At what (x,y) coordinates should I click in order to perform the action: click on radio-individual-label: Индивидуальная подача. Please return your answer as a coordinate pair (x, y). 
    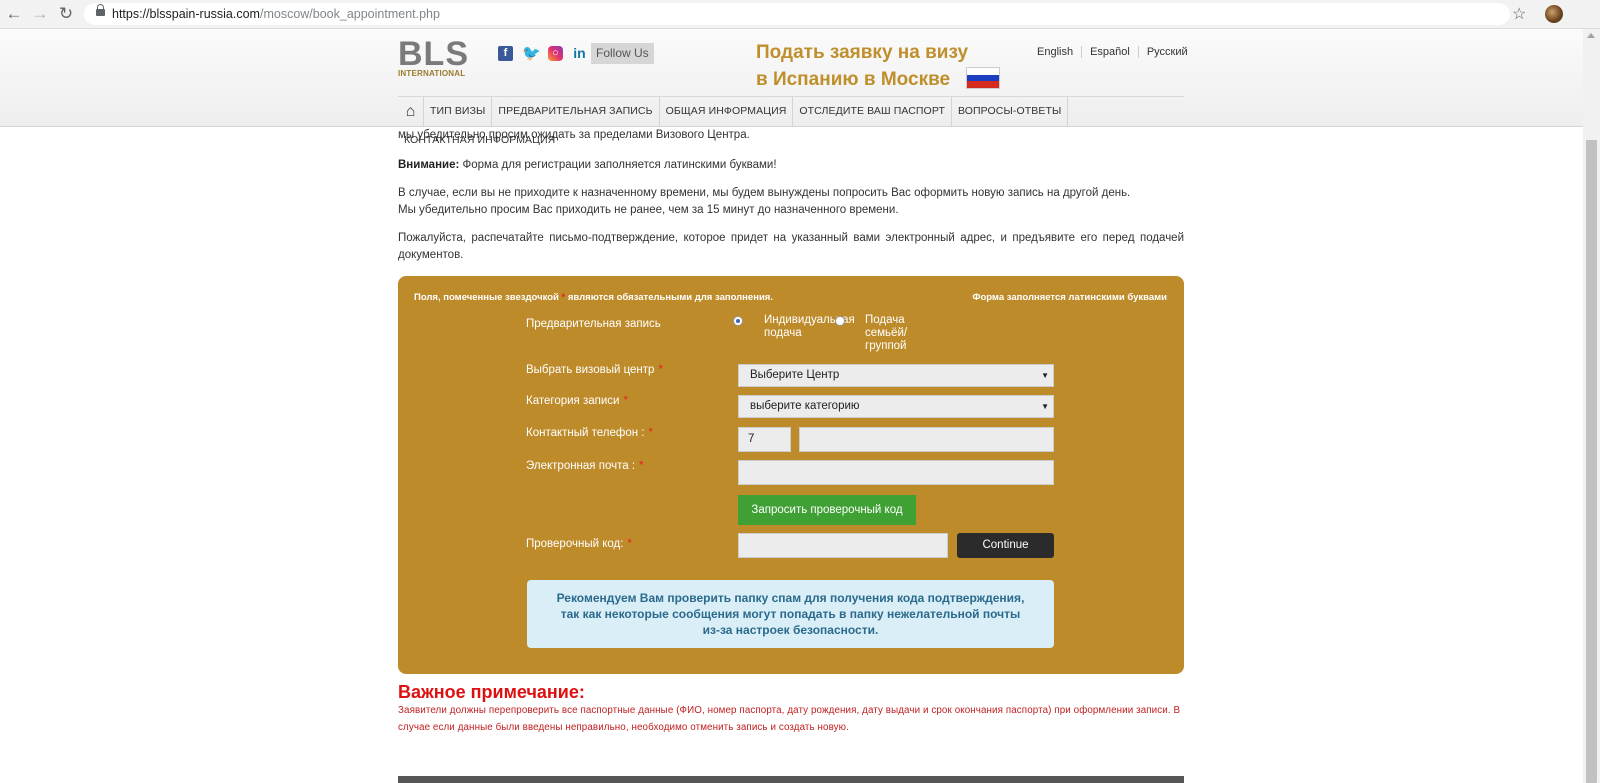
    Looking at the image, I should click on (814, 327).